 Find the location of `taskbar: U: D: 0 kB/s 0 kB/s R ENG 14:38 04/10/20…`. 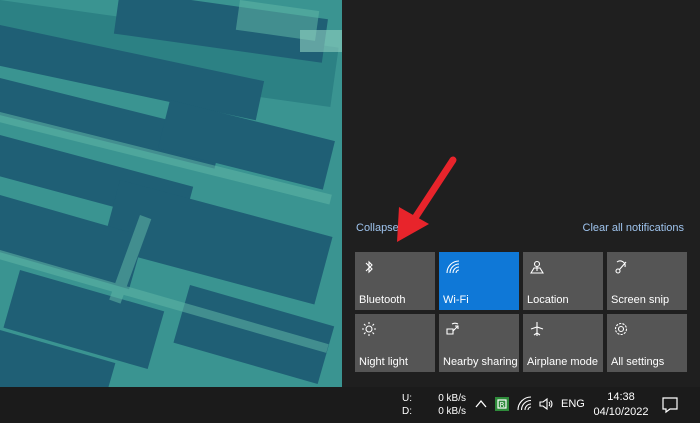

taskbar: U: D: 0 kB/s 0 kB/s R ENG 14:38 04/10/20… is located at coordinates (350, 405).